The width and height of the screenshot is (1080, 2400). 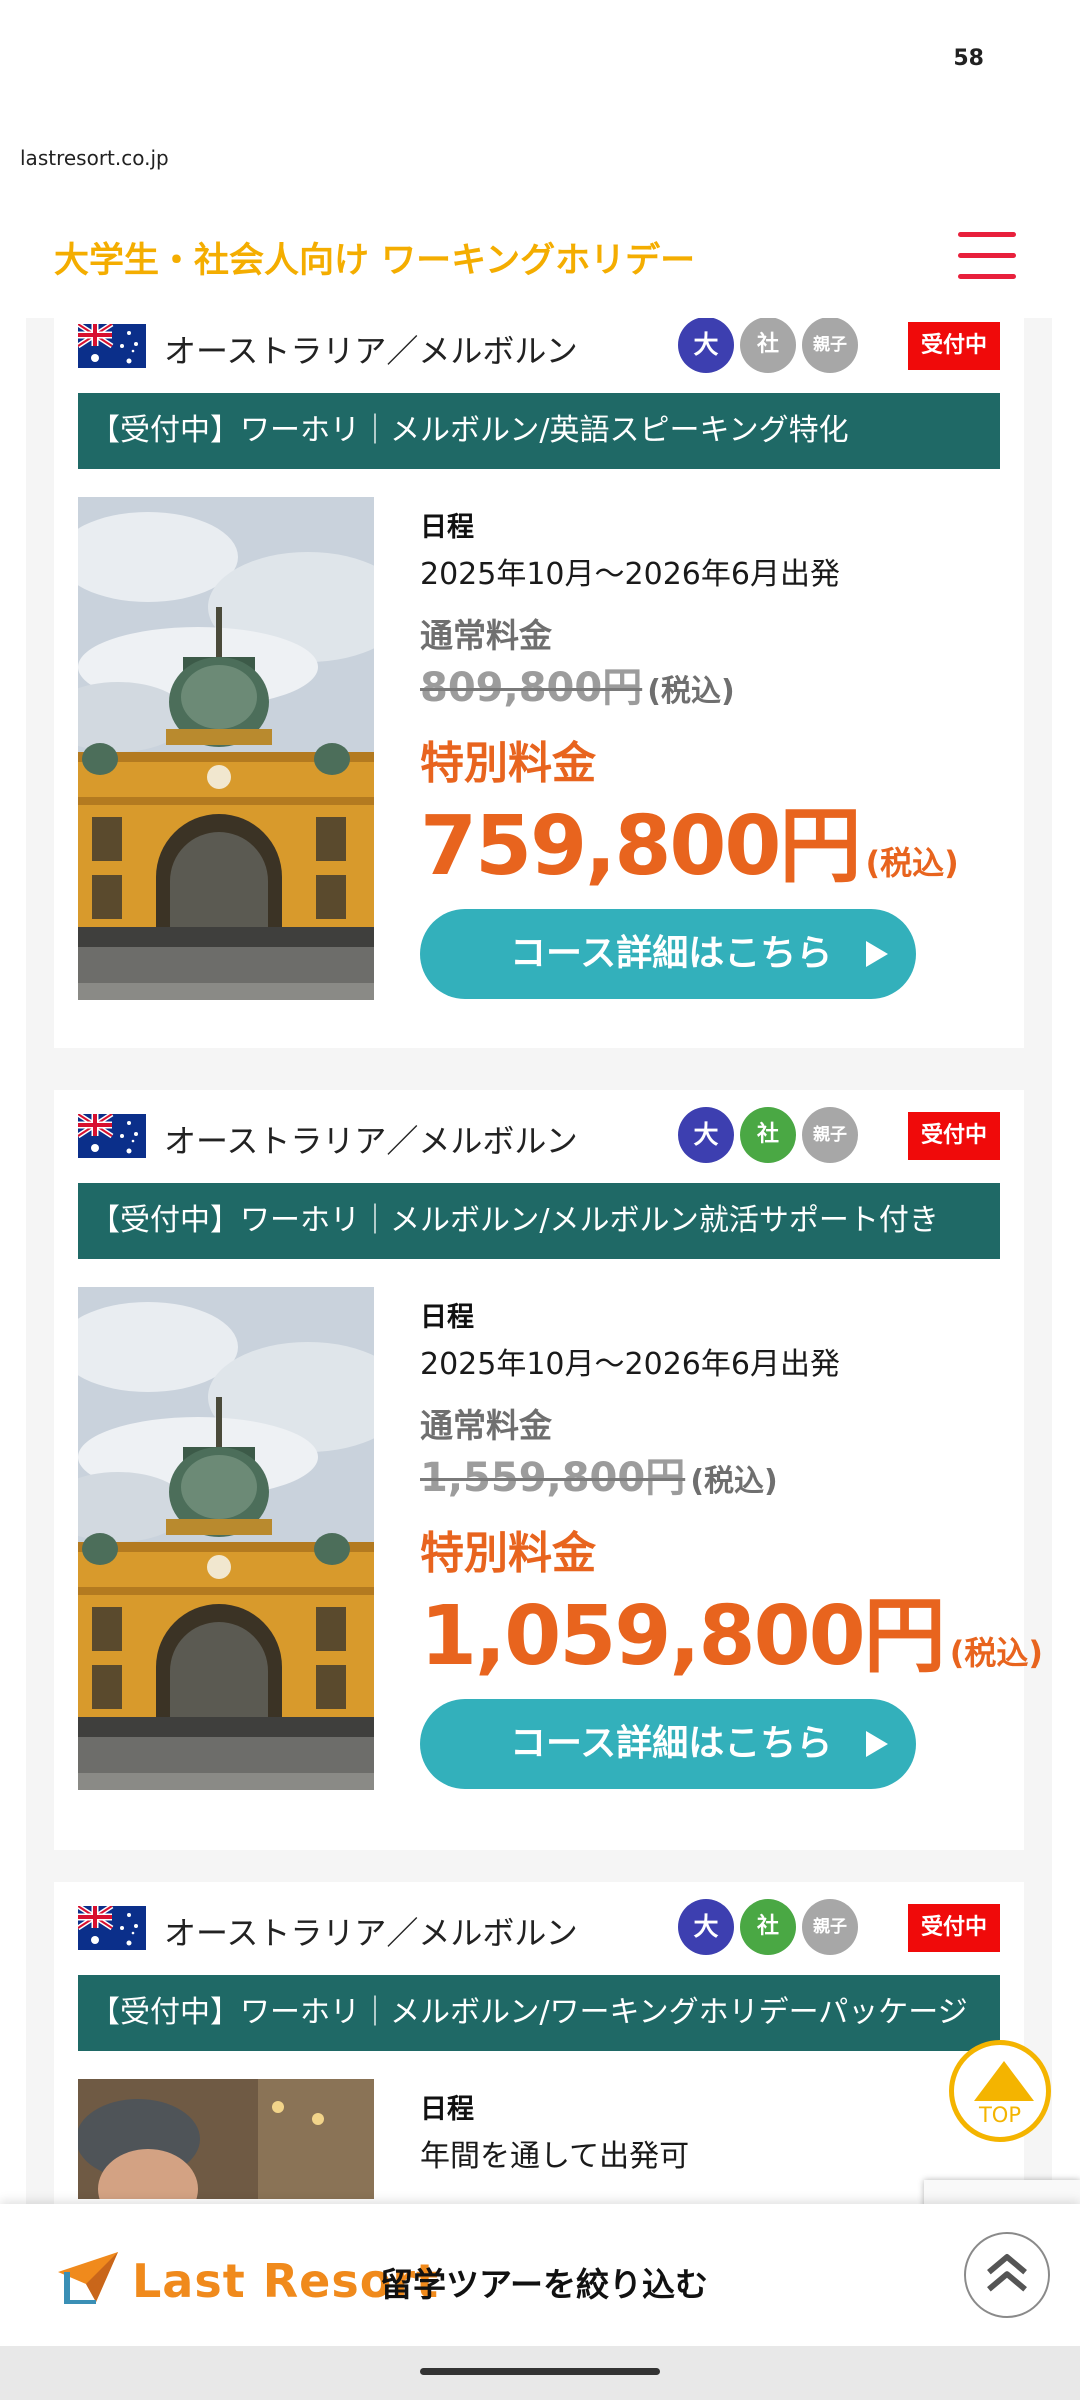 What do you see at coordinates (683, 1636) in the screenshot?
I see `special-price: 1,059,800円` at bounding box center [683, 1636].